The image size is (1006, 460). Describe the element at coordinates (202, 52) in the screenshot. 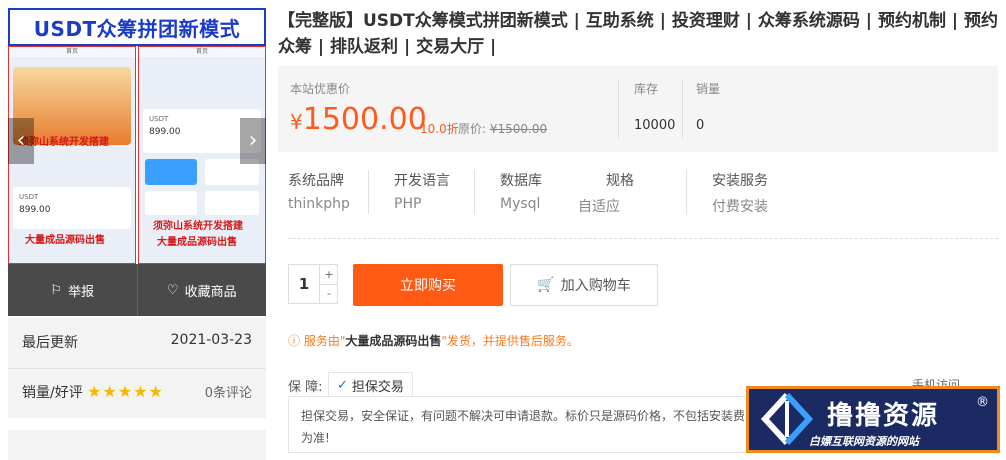

I see `mini-header-right: 首页` at that location.